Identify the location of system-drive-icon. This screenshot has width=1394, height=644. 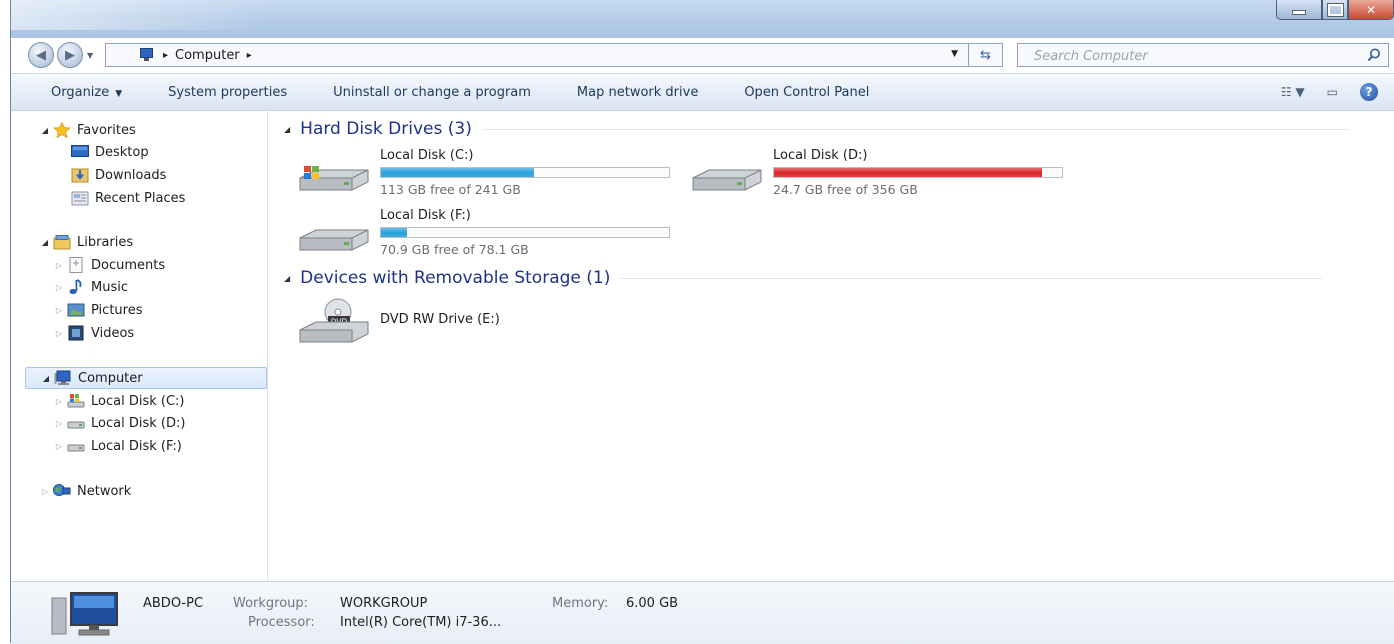
(334, 178).